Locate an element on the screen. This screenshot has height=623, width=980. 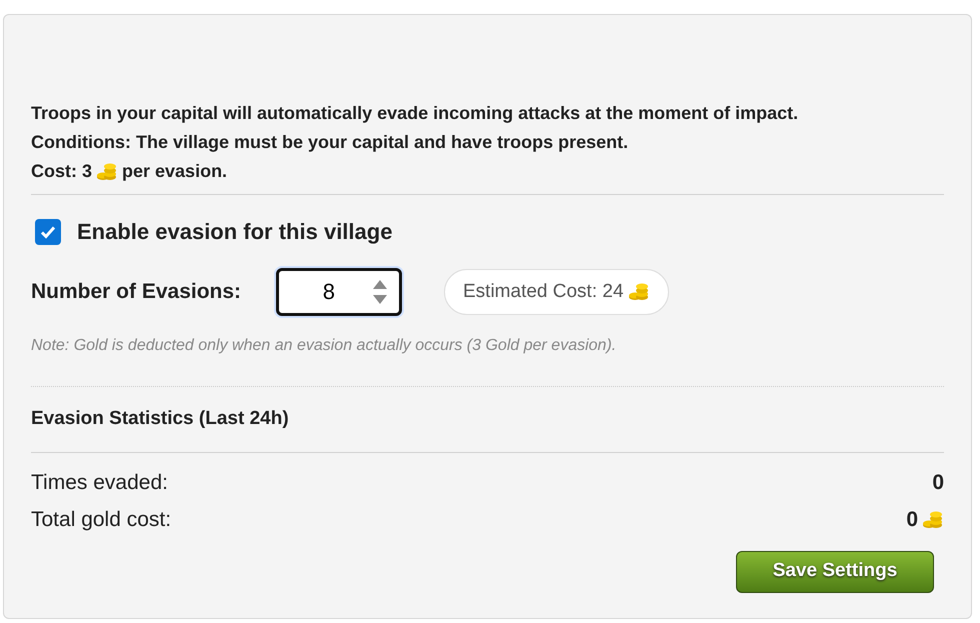
note-text: Note: Gold is deducted only when an evasion actually occurs (3 Gold per evasion). is located at coordinates (324, 346).